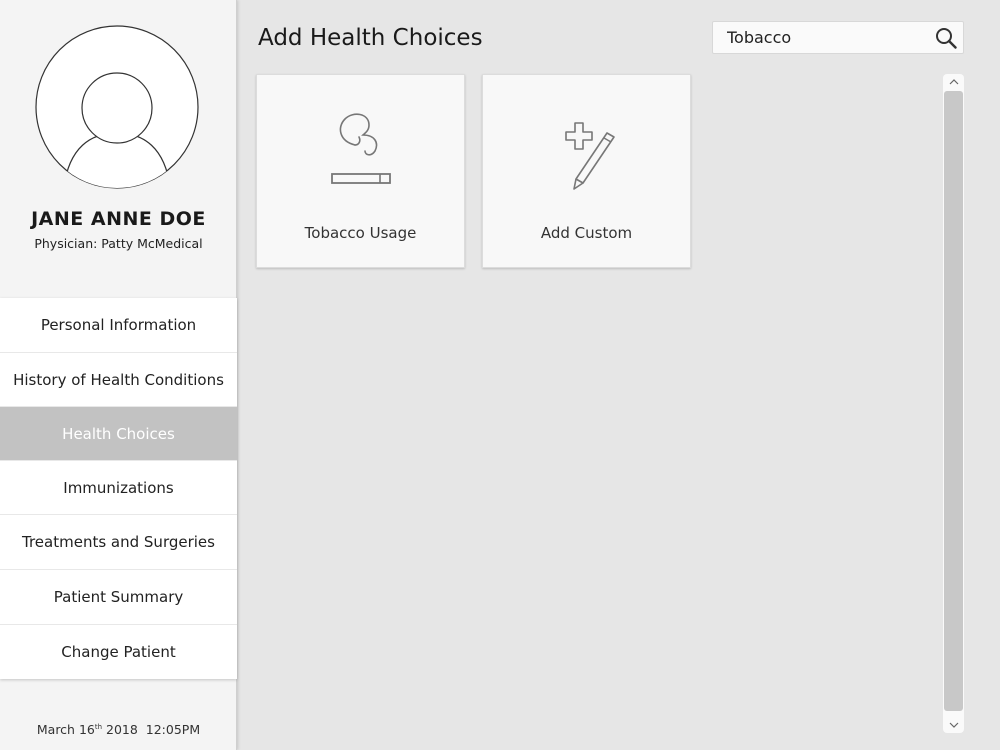 The image size is (1000, 750). I want to click on scroll-up-arrow-icon, so click(953, 82).